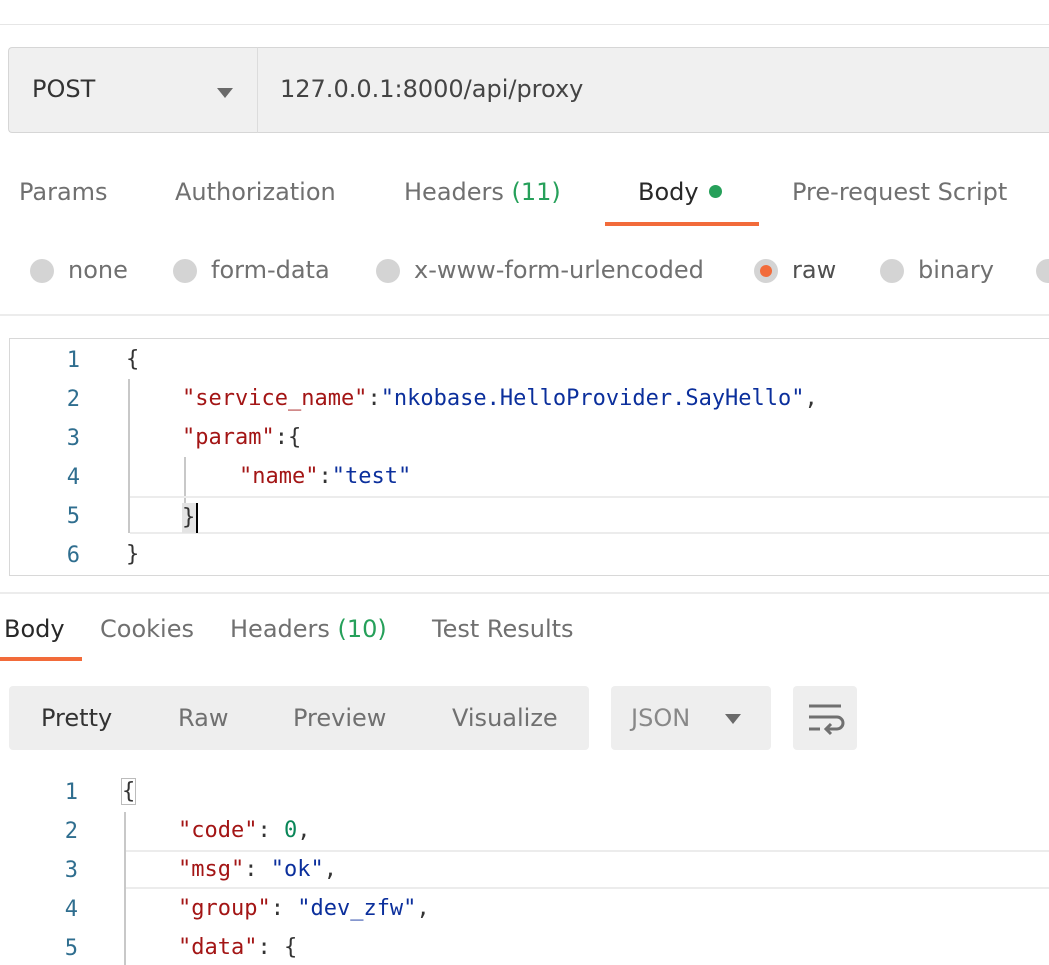 The width and height of the screenshot is (1049, 965). I want to click on code-line: "code": 0,, so click(244, 830).